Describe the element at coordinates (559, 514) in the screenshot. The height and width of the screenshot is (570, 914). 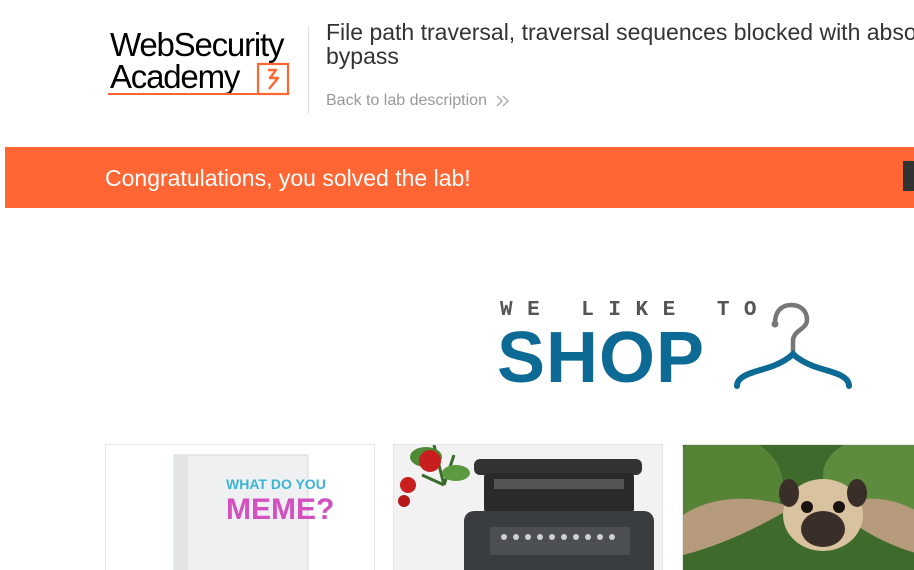
I see `typewriter` at that location.